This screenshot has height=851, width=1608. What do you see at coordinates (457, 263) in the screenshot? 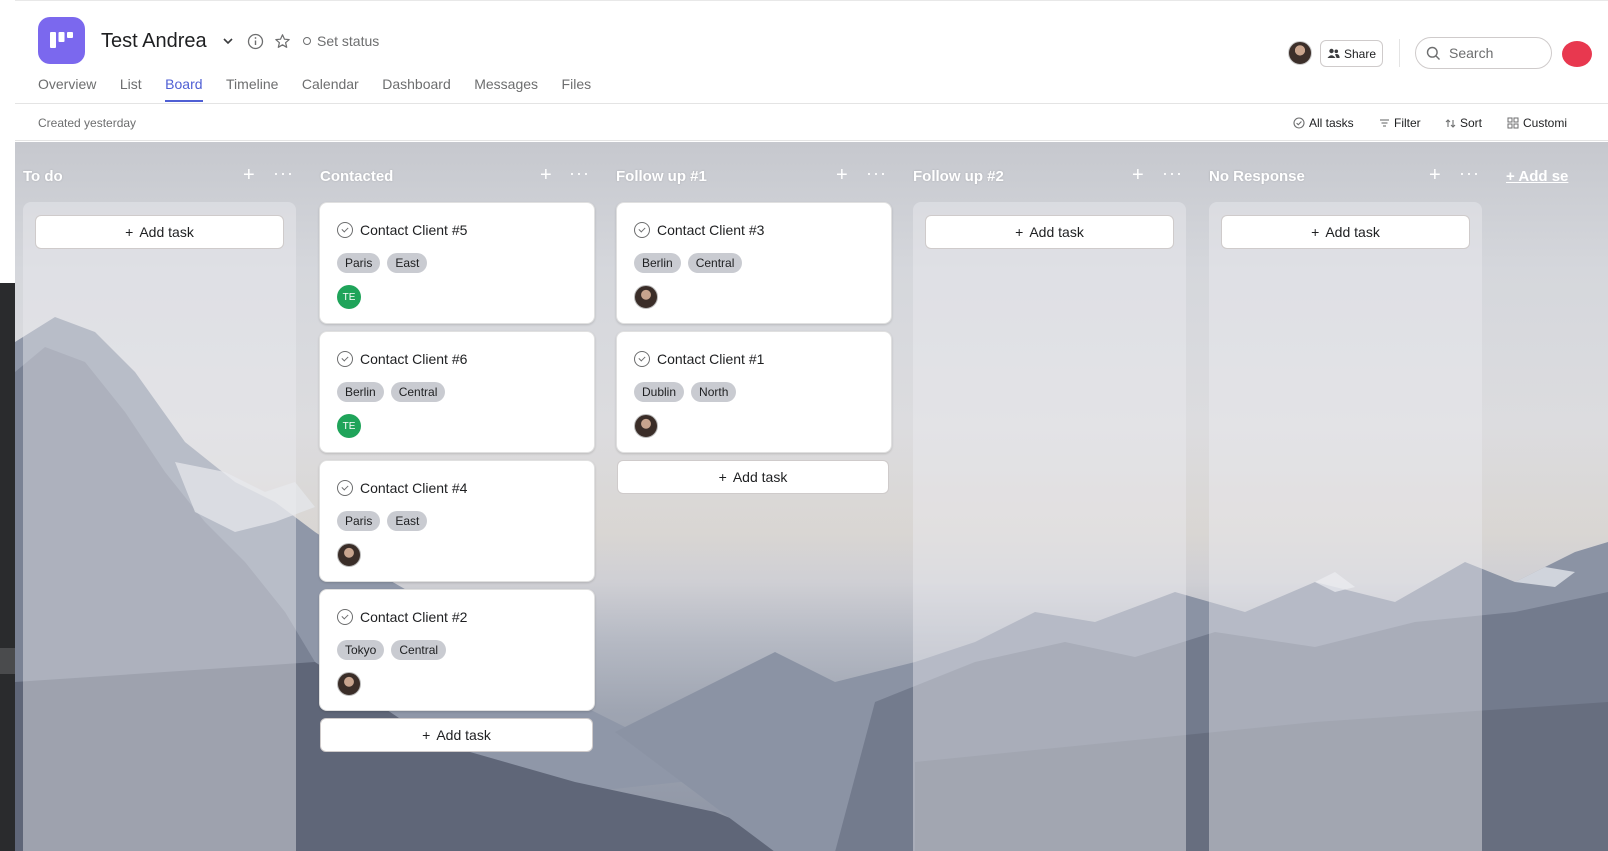
I see `task-card: Contact Client #5 Paris East TE` at bounding box center [457, 263].